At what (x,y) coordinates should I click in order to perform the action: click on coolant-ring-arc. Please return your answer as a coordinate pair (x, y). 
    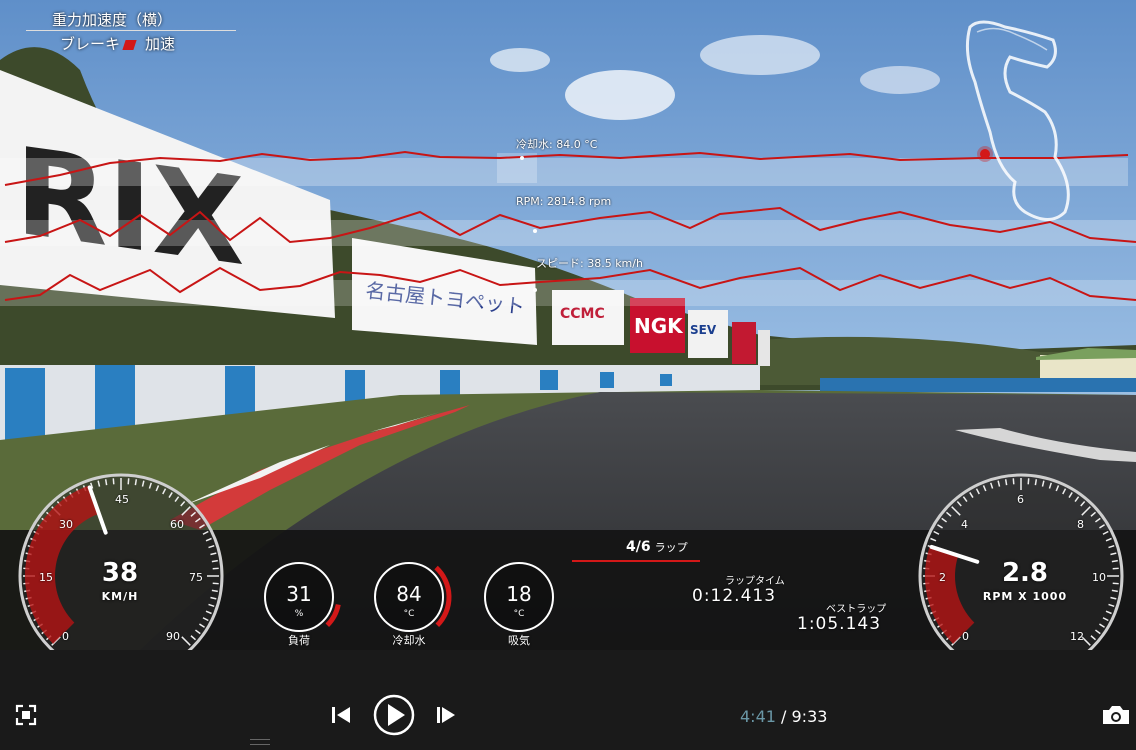
    Looking at the image, I should click on (443, 596).